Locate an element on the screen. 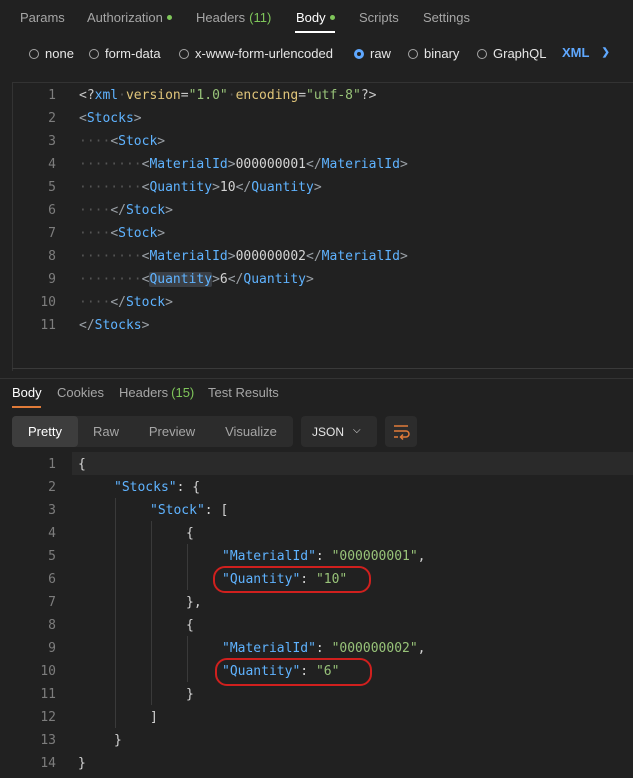  code-line: "Stock": [ is located at coordinates (189, 510).